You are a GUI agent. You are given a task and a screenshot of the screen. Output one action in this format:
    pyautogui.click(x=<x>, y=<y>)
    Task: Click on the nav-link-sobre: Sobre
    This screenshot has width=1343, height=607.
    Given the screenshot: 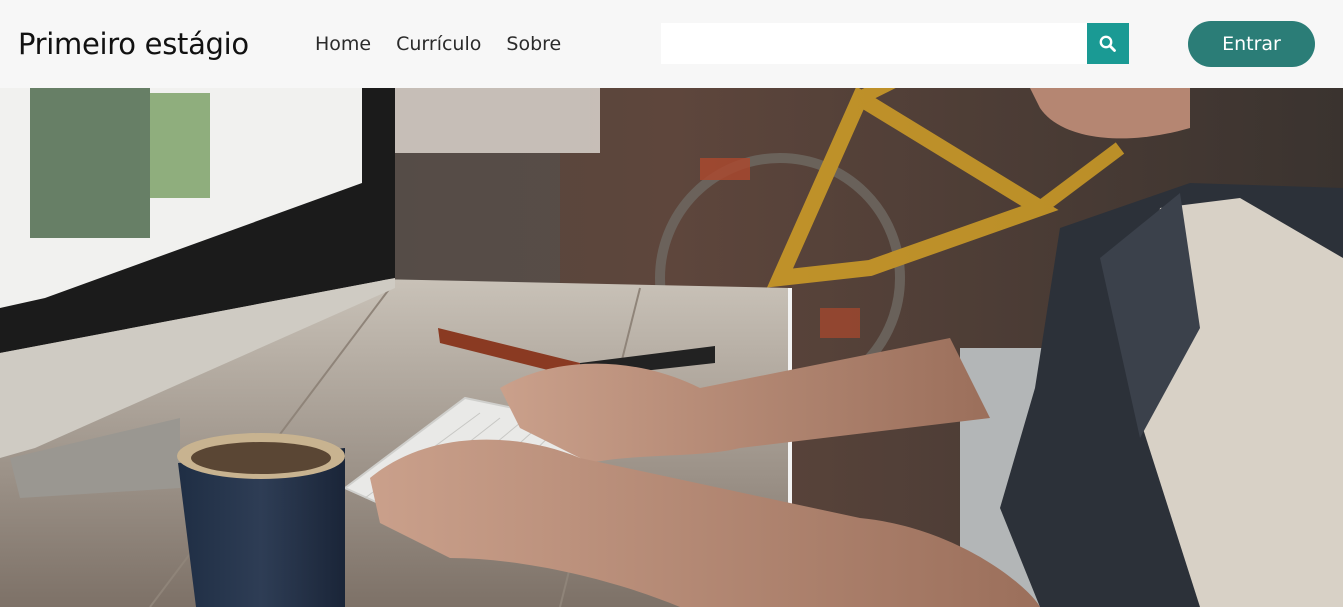 What is the action you would take?
    pyautogui.click(x=533, y=44)
    